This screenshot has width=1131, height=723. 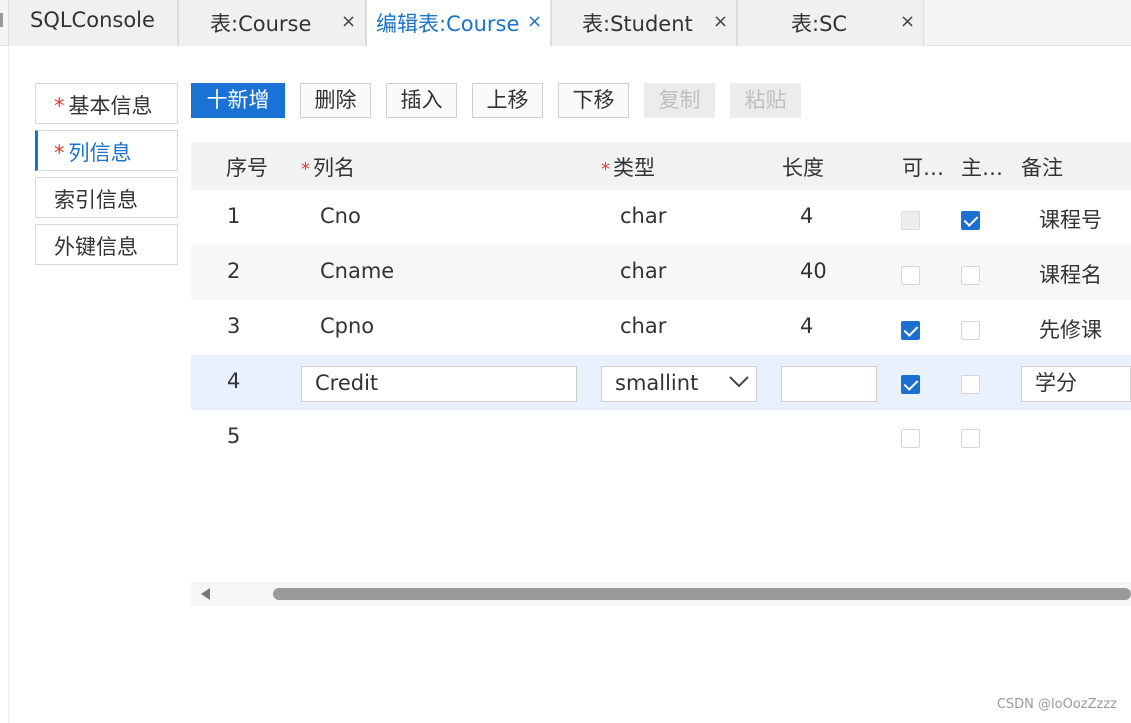 I want to click on row-column-name: Cname, so click(x=357, y=271).